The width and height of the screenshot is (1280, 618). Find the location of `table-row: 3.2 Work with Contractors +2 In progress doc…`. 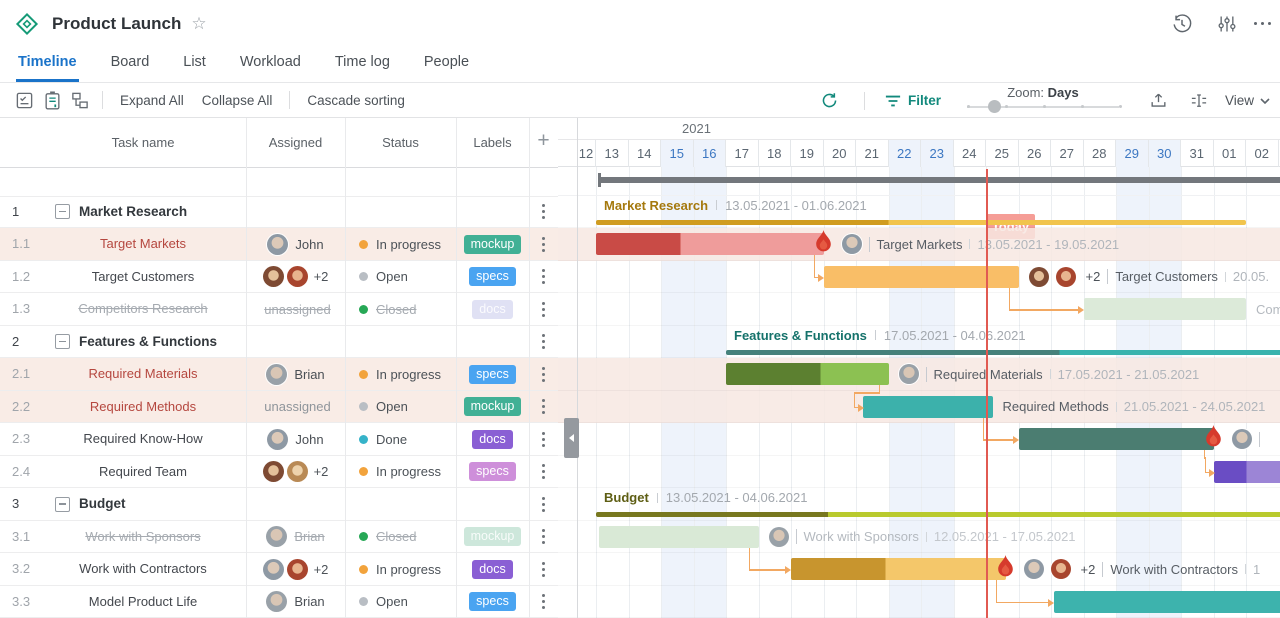

table-row: 3.2 Work with Contractors +2 In progress doc… is located at coordinates (279, 569).